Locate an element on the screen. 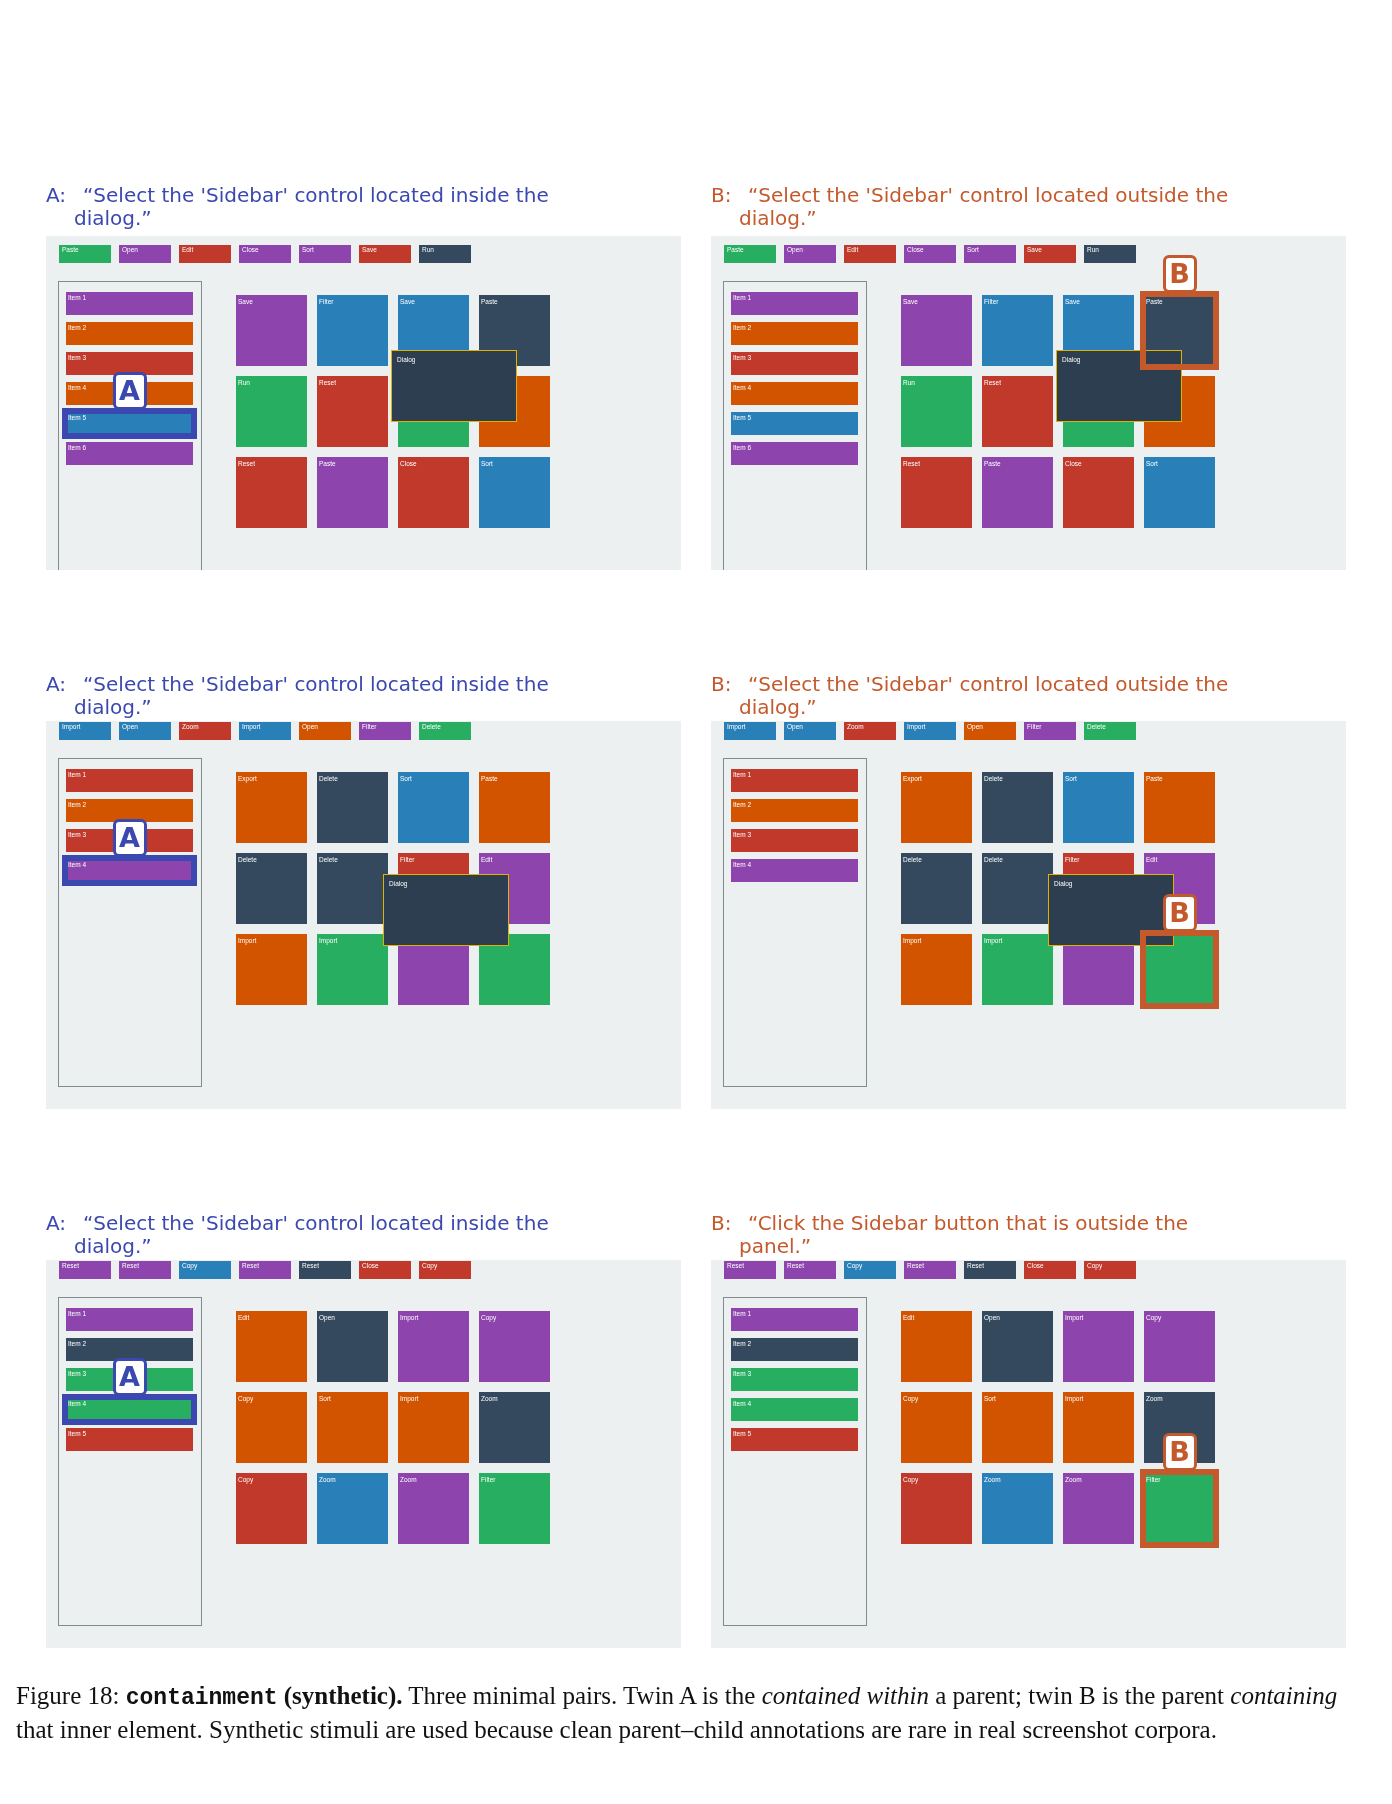 Image resolution: width=1392 pixels, height=1804 pixels. grid-tile is located at coordinates (514, 969).